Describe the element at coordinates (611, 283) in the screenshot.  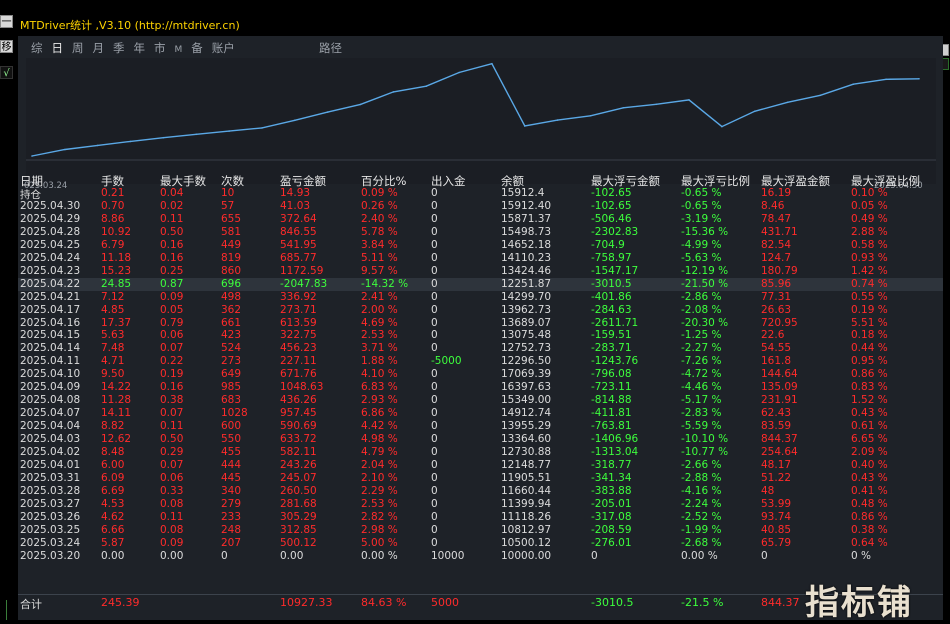
I see `table-cell: -3010.5` at that location.